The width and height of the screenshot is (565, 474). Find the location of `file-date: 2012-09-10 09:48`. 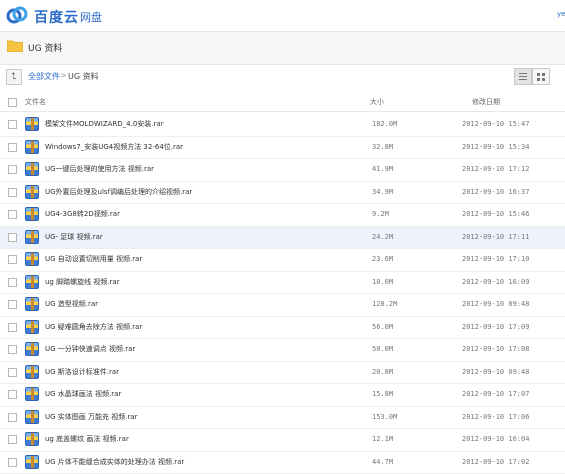

file-date: 2012-09-10 09:48 is located at coordinates (495, 304).